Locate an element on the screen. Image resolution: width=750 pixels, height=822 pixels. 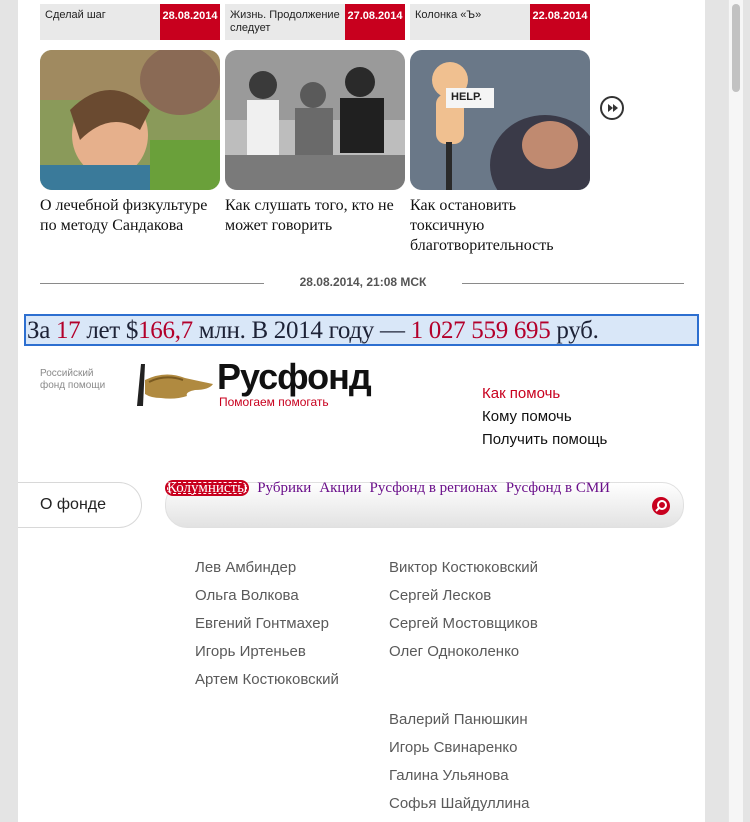
banner-text: 4 году — is located at coordinates (360, 330).